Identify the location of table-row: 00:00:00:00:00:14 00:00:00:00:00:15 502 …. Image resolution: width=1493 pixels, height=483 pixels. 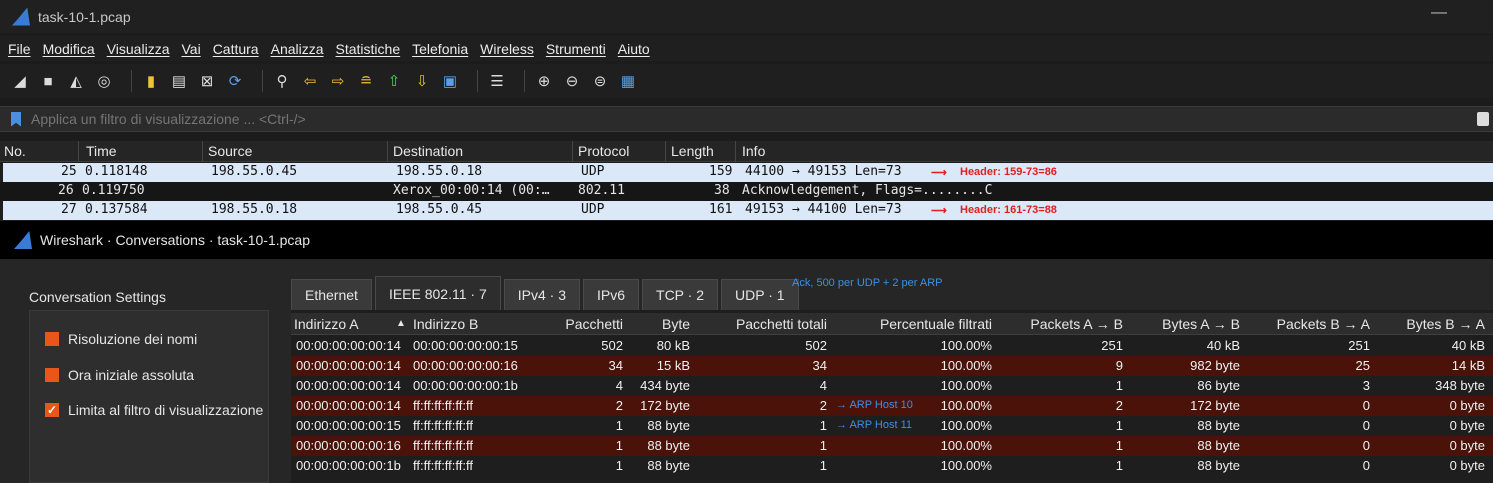
(892, 346).